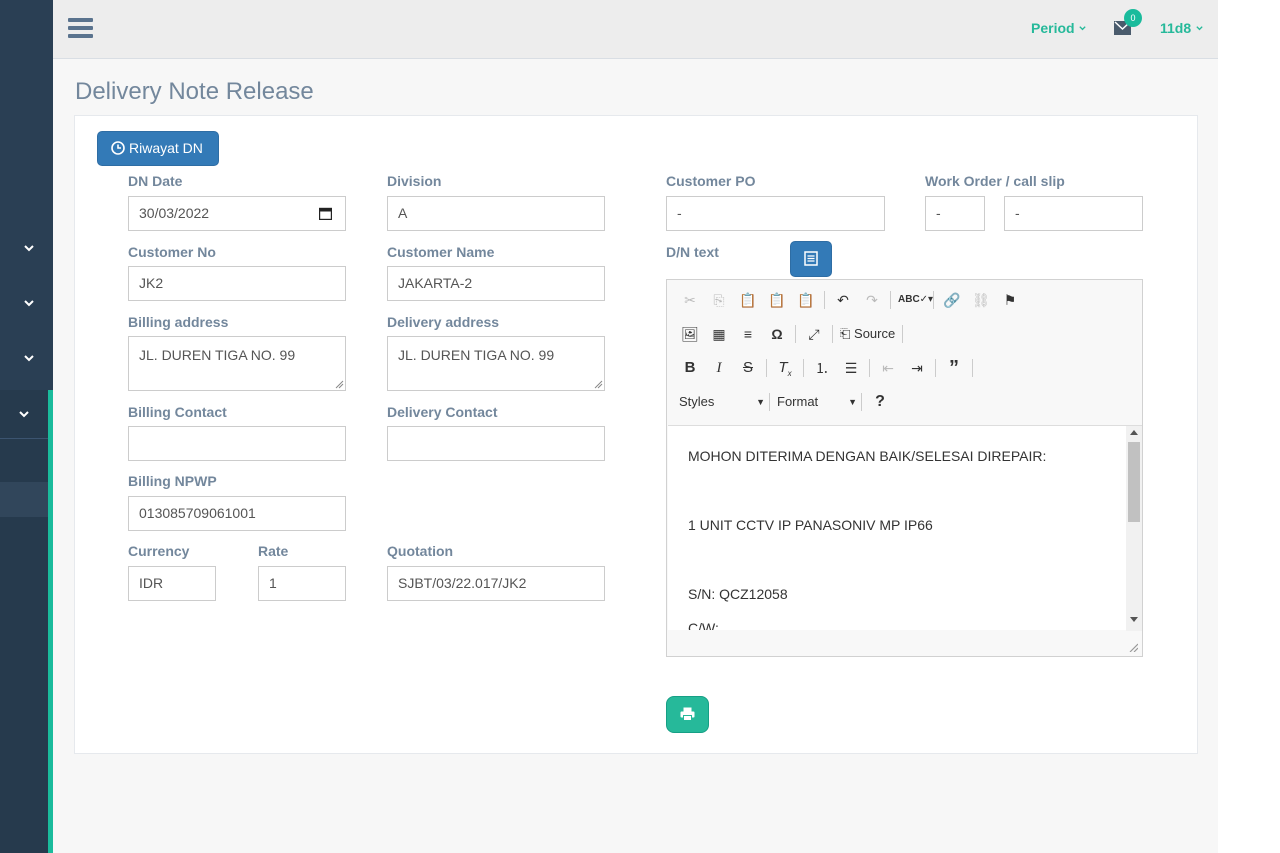 This screenshot has height=853, width=1280. What do you see at coordinates (690, 368) in the screenshot?
I see `bold-icon: B` at bounding box center [690, 368].